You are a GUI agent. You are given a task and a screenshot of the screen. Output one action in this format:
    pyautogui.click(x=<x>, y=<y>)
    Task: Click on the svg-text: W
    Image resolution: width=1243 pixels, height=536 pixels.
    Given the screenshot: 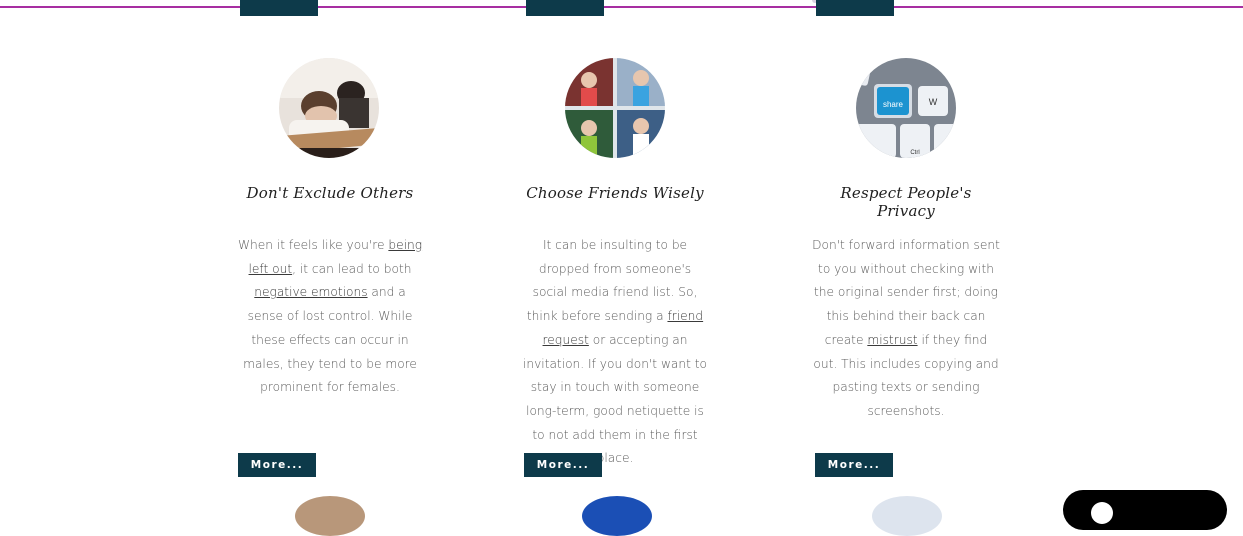 What is the action you would take?
    pyautogui.click(x=933, y=102)
    